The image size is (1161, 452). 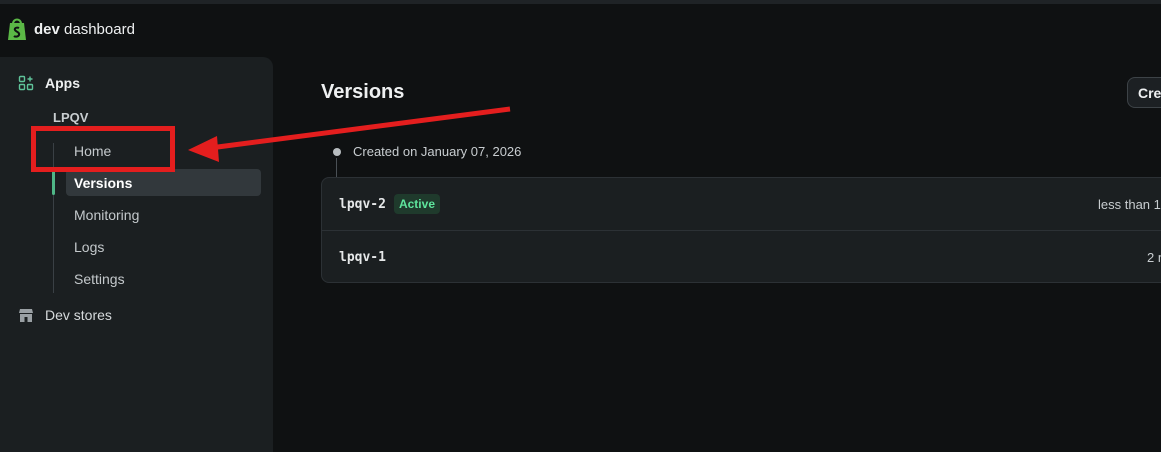 What do you see at coordinates (47, 29) in the screenshot?
I see `brand-bold: dev` at bounding box center [47, 29].